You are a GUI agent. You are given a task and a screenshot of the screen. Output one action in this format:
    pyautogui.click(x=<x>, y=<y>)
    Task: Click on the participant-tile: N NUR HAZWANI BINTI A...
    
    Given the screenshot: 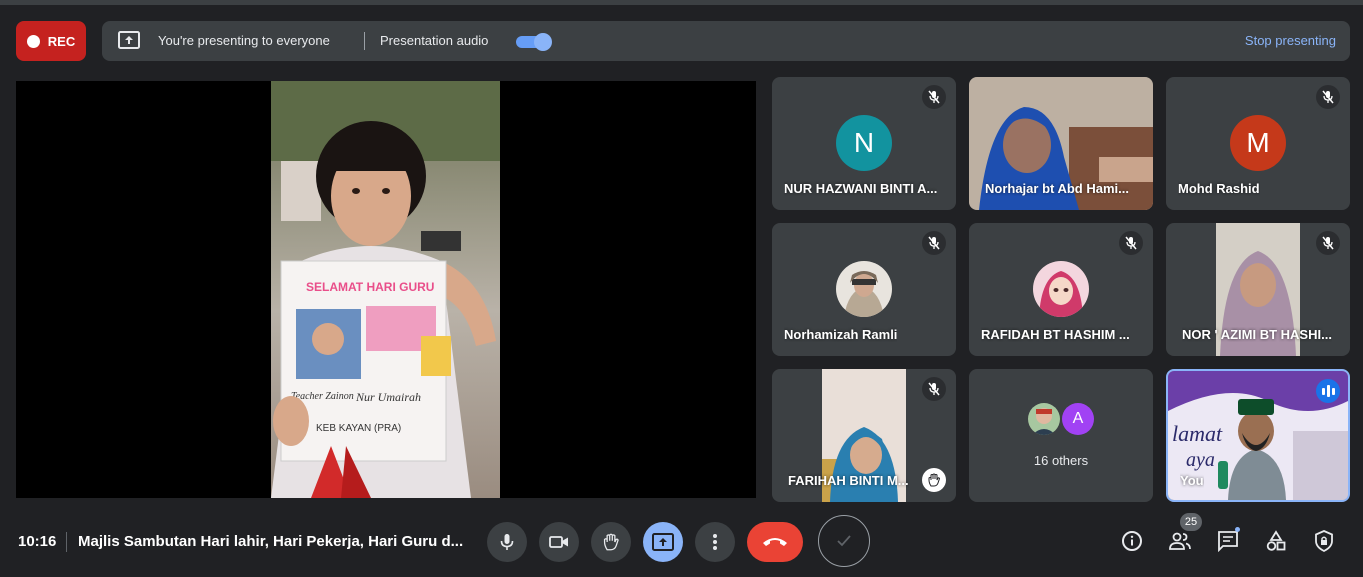 What is the action you would take?
    pyautogui.click(x=864, y=143)
    